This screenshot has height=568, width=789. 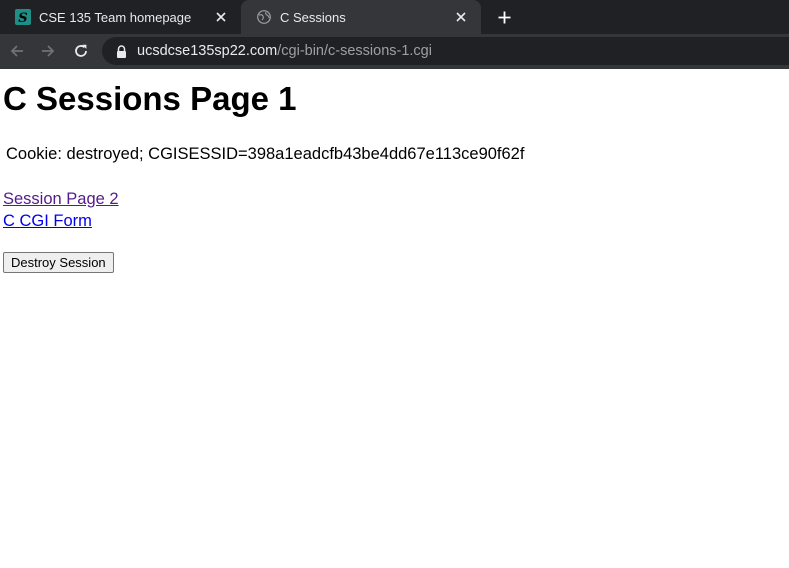 I want to click on c-cgi-form-link: C CGI Form, so click(x=47, y=221).